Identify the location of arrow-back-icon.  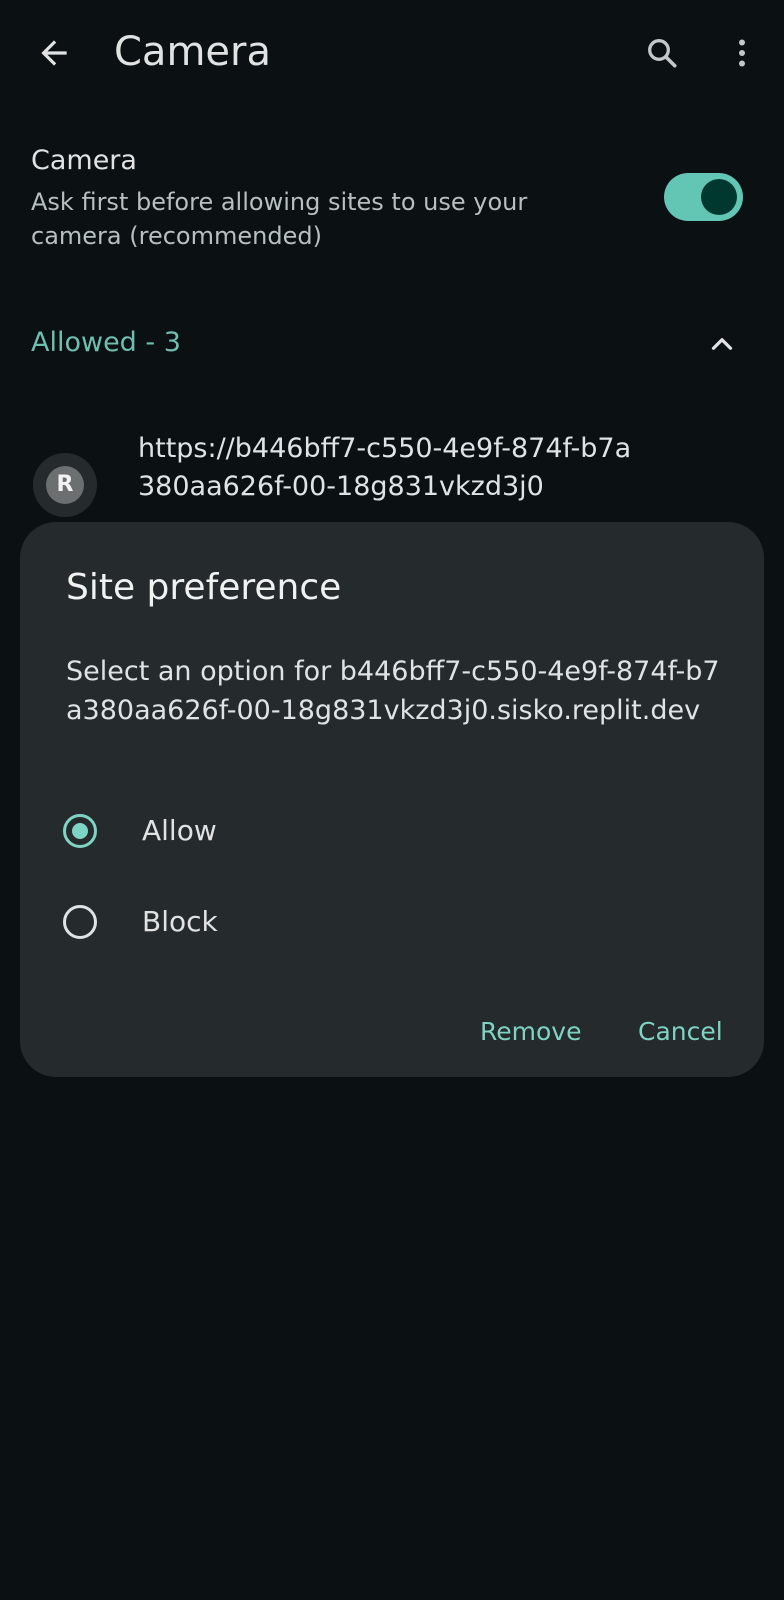
(54, 53).